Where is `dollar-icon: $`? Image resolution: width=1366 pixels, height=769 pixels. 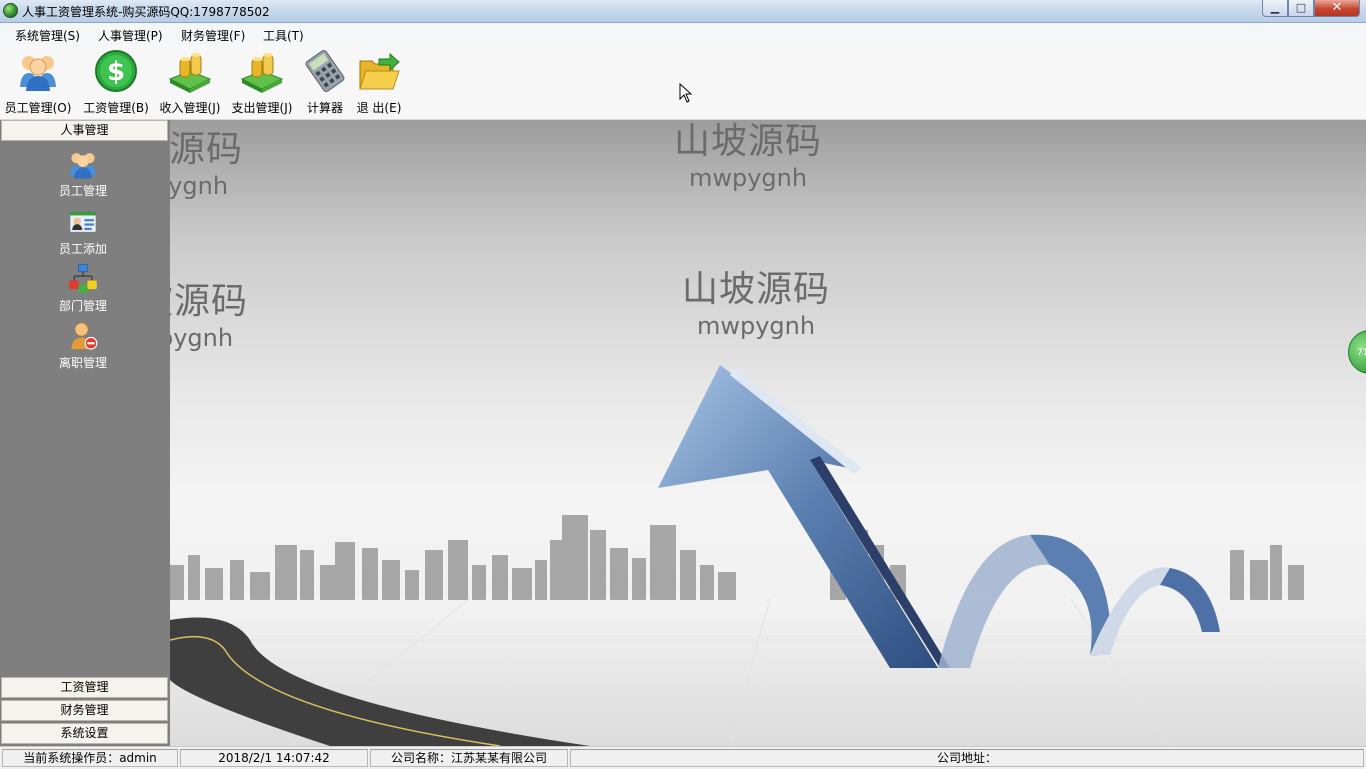 dollar-icon: $ is located at coordinates (116, 71).